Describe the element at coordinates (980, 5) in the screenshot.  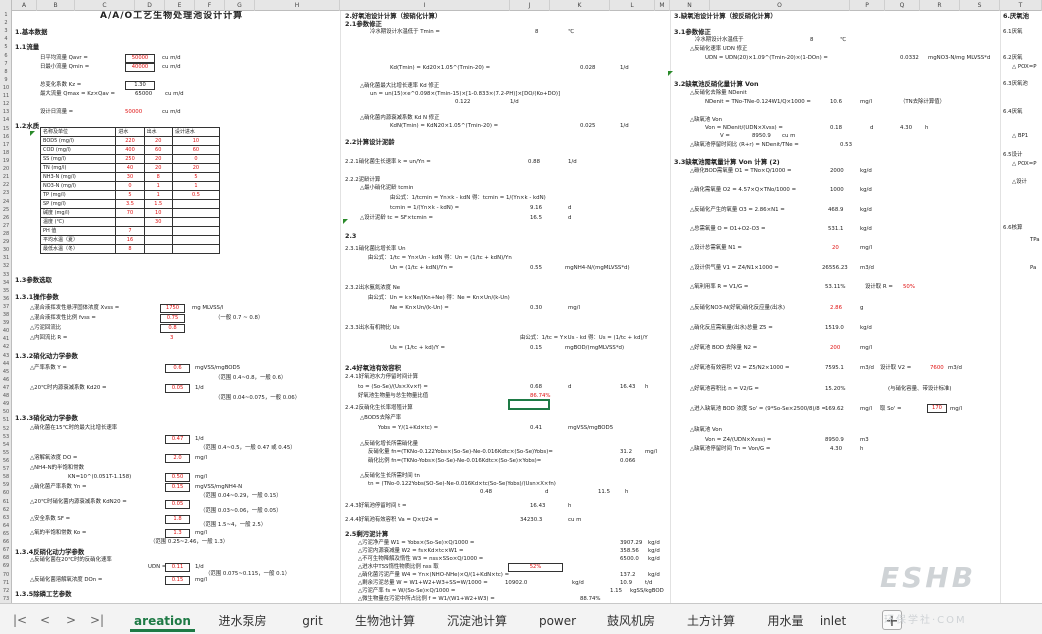
I see `column-header-s: S` at that location.